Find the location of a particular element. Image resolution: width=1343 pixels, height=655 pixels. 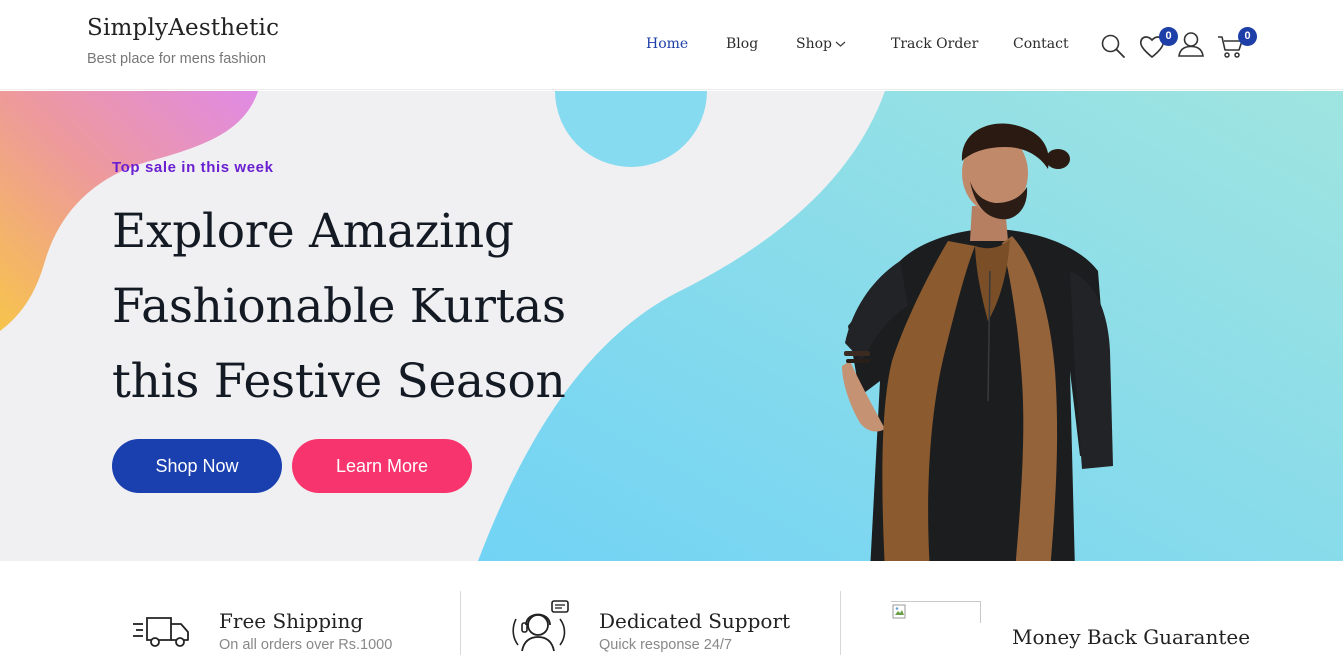

truck-icon is located at coordinates (161, 632).